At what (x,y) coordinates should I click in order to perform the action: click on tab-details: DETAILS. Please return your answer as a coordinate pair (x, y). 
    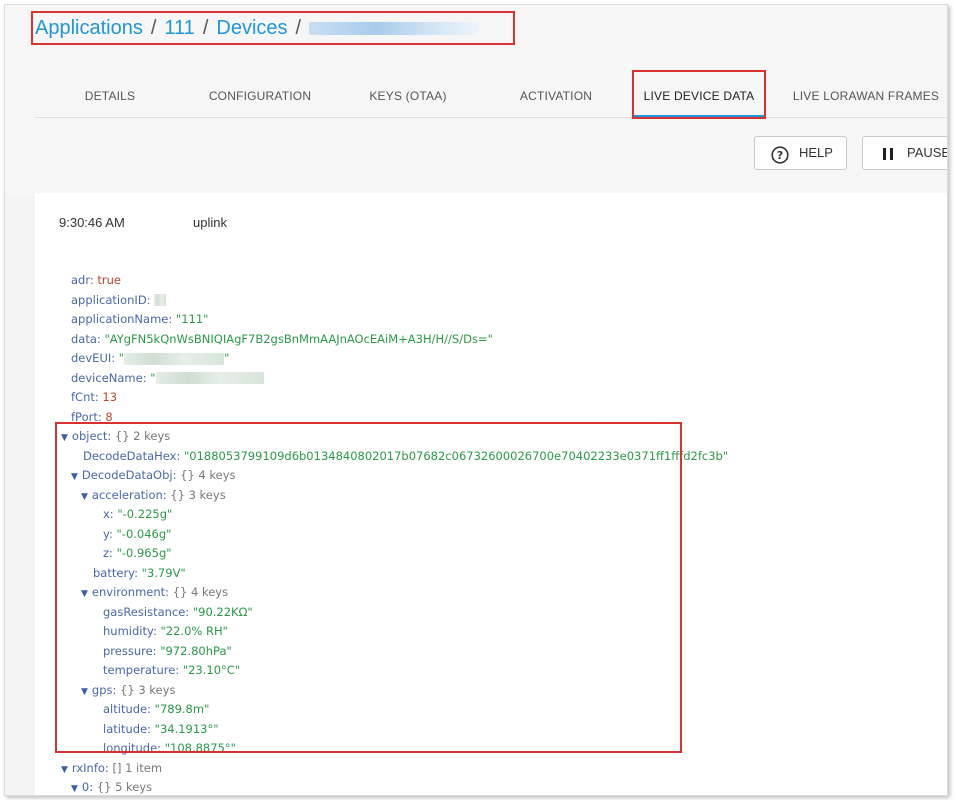
    Looking at the image, I should click on (110, 99).